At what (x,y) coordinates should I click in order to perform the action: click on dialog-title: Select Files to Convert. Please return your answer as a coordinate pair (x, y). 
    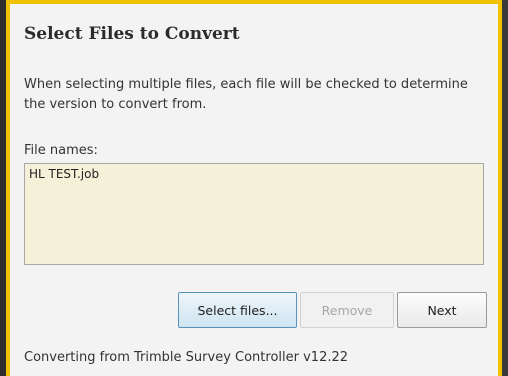
    Looking at the image, I should click on (132, 34).